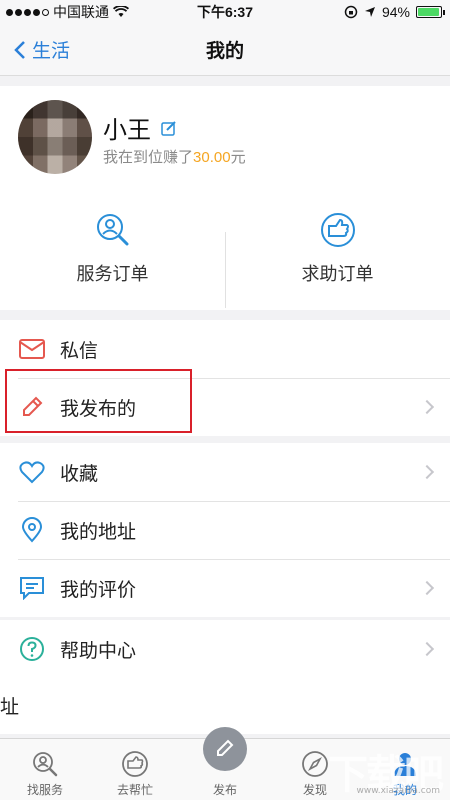 The width and height of the screenshot is (450, 800). What do you see at coordinates (79, 474) in the screenshot?
I see `favorites-label: 收藏` at bounding box center [79, 474].